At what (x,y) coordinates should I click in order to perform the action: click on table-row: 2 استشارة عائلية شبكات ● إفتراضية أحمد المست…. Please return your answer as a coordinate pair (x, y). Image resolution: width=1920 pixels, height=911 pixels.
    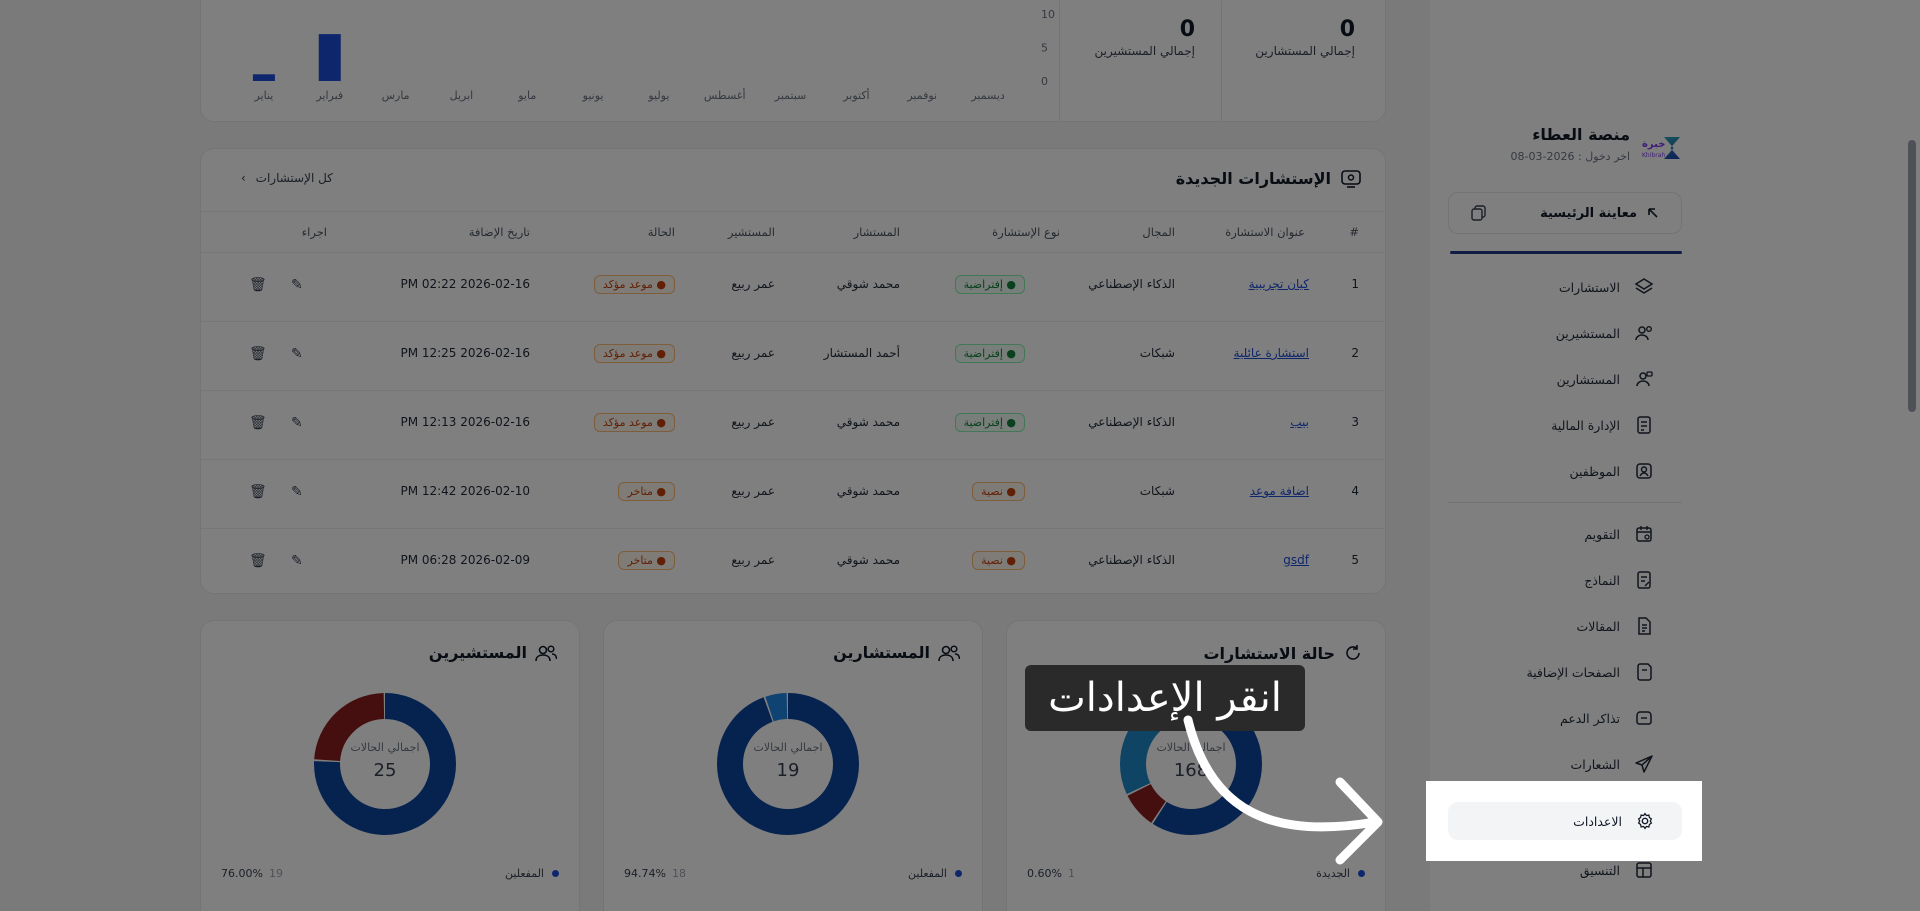
    Looking at the image, I should click on (793, 356).